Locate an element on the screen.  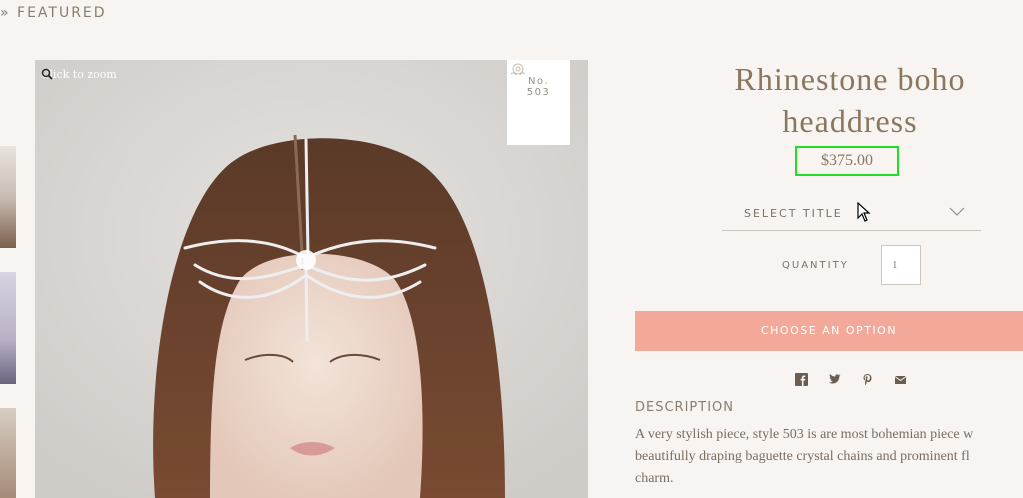
rose-icon is located at coordinates (518, 69).